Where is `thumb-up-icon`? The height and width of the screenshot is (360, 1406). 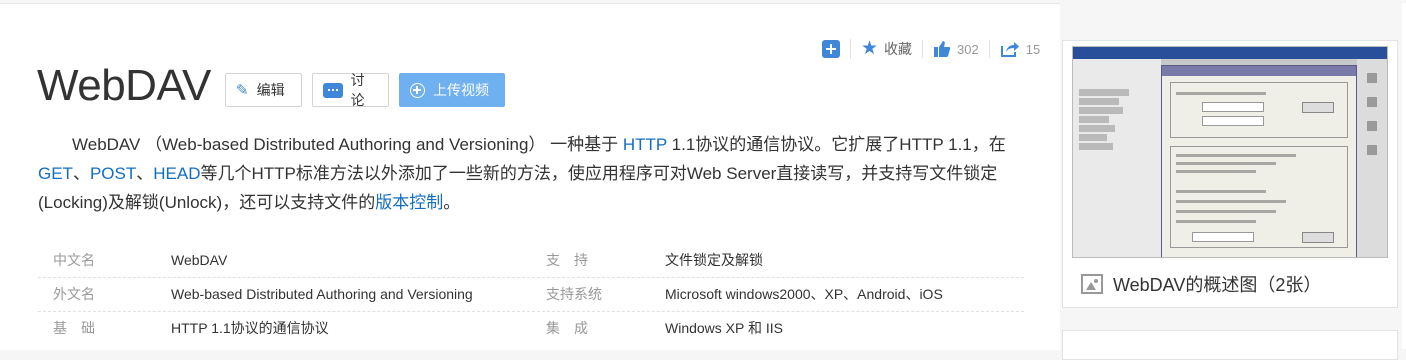
thumb-up-icon is located at coordinates (942, 49).